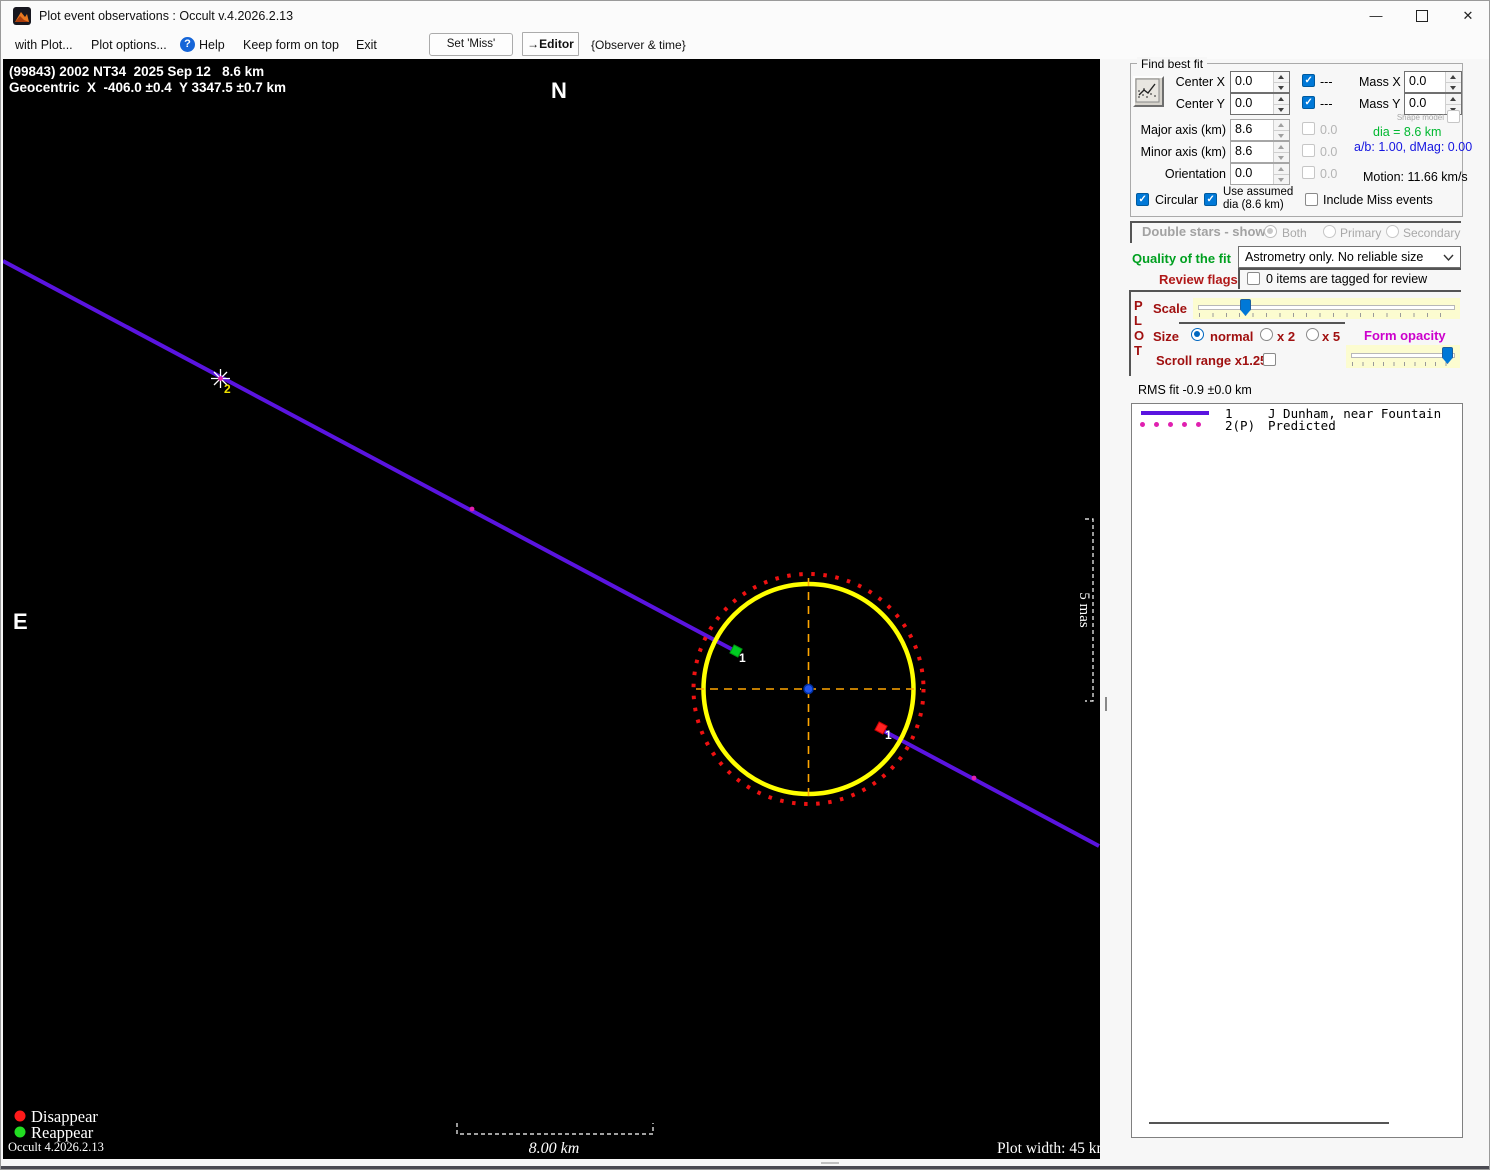 This screenshot has width=1490, height=1170. Describe the element at coordinates (1258, 199) in the screenshot. I see `use-assumed-dia-label: Use assumed dia (8.6 km)` at that location.